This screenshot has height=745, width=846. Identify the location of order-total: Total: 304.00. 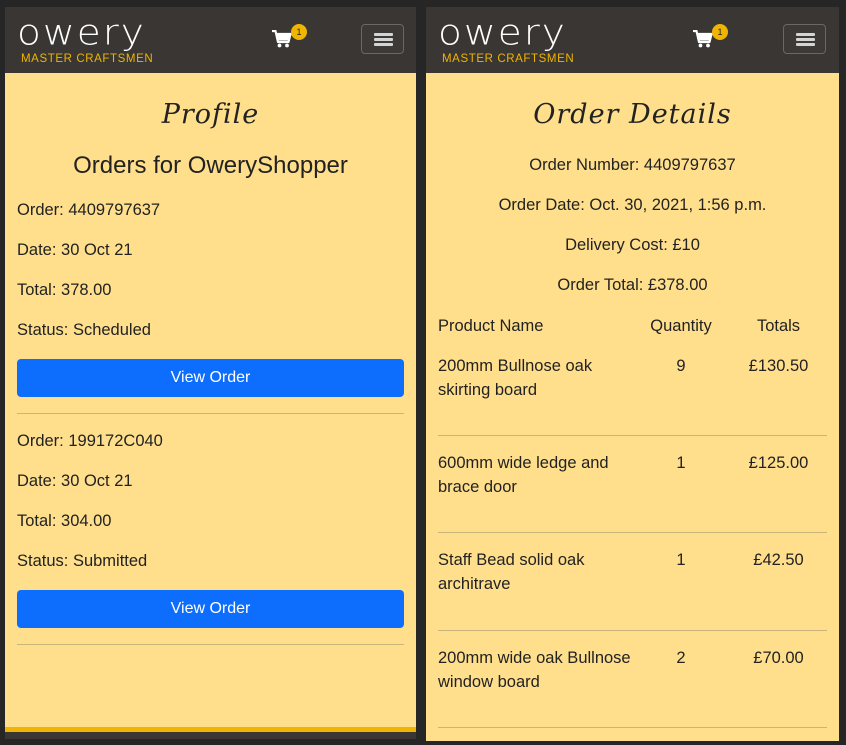
(64, 521).